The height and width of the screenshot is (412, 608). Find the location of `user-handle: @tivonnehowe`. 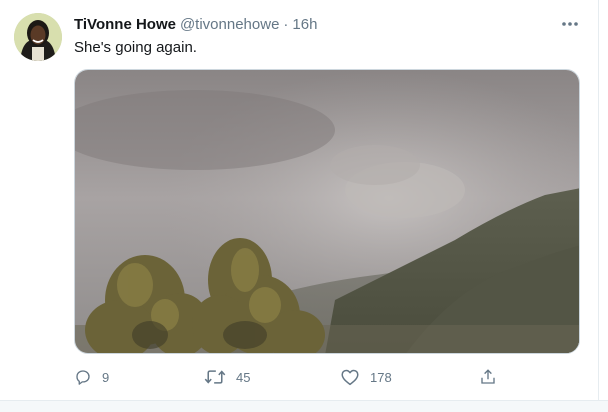

user-handle: @tivonnehowe is located at coordinates (229, 24).